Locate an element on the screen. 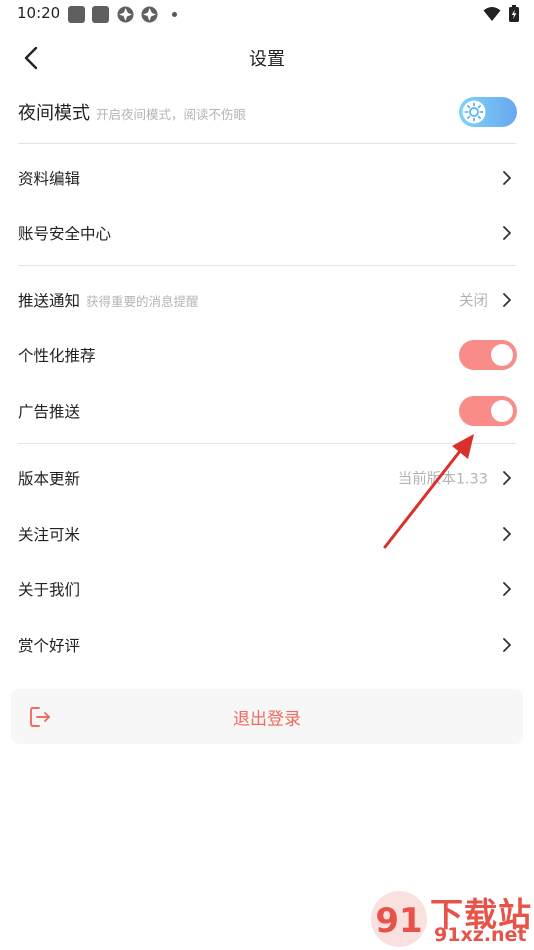  follow-label: 关注可米 is located at coordinates (49, 535).